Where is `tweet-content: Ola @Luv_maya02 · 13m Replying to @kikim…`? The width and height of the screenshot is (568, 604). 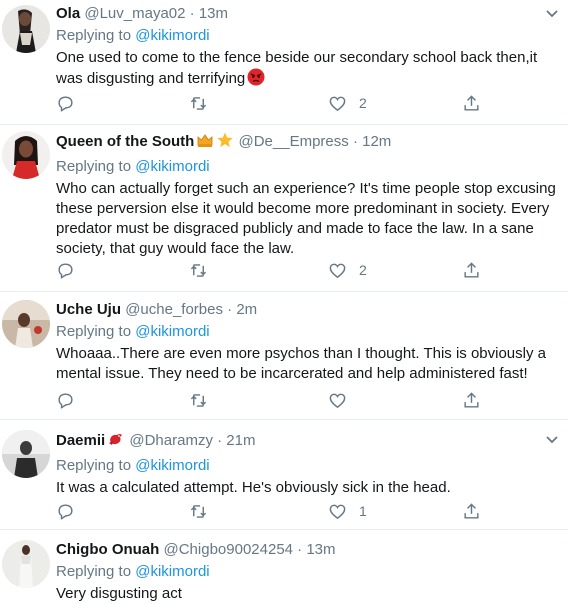
tweet-content: Ola @Luv_maya02 · 13m Replying to @kikim… is located at coordinates (307, 48).